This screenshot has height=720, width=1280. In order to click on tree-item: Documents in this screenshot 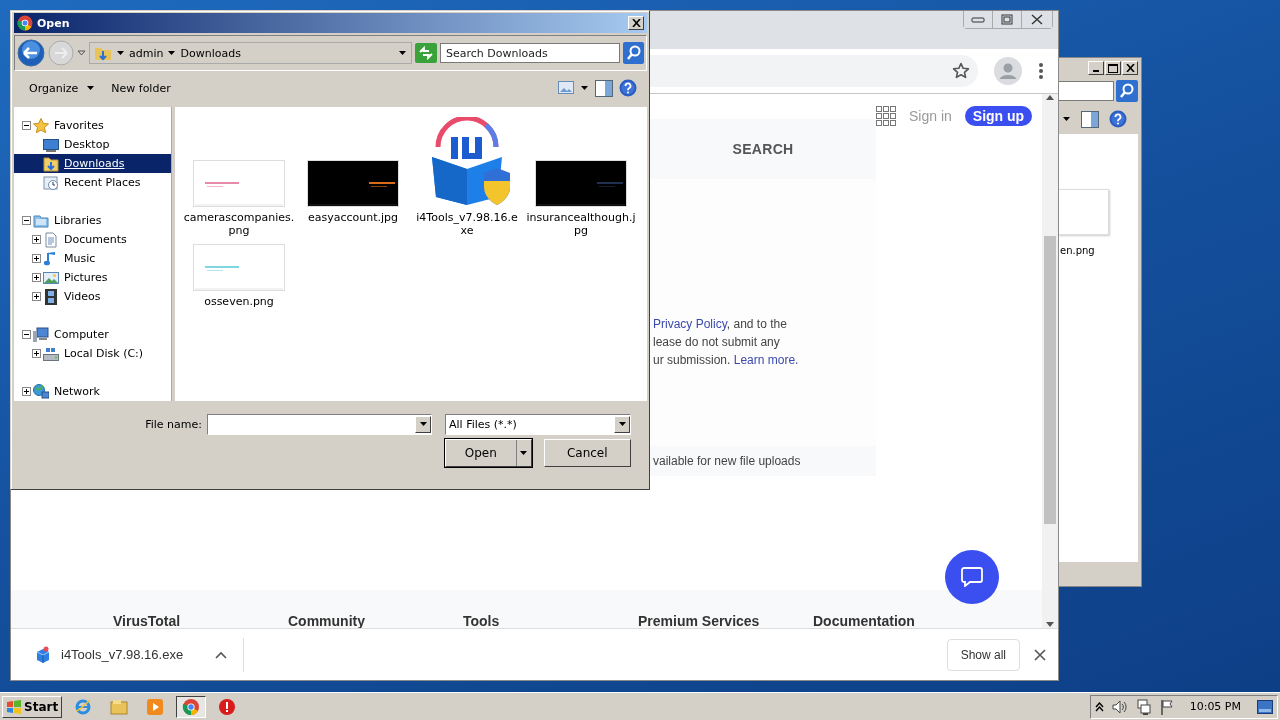, I will do `click(92, 239)`.